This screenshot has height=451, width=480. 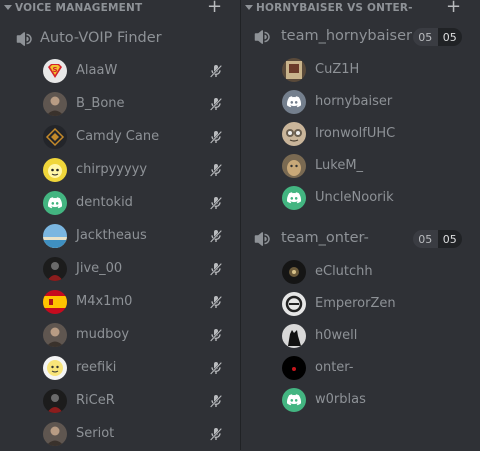 I want to click on voice-user-row: reefiki, so click(x=120, y=368).